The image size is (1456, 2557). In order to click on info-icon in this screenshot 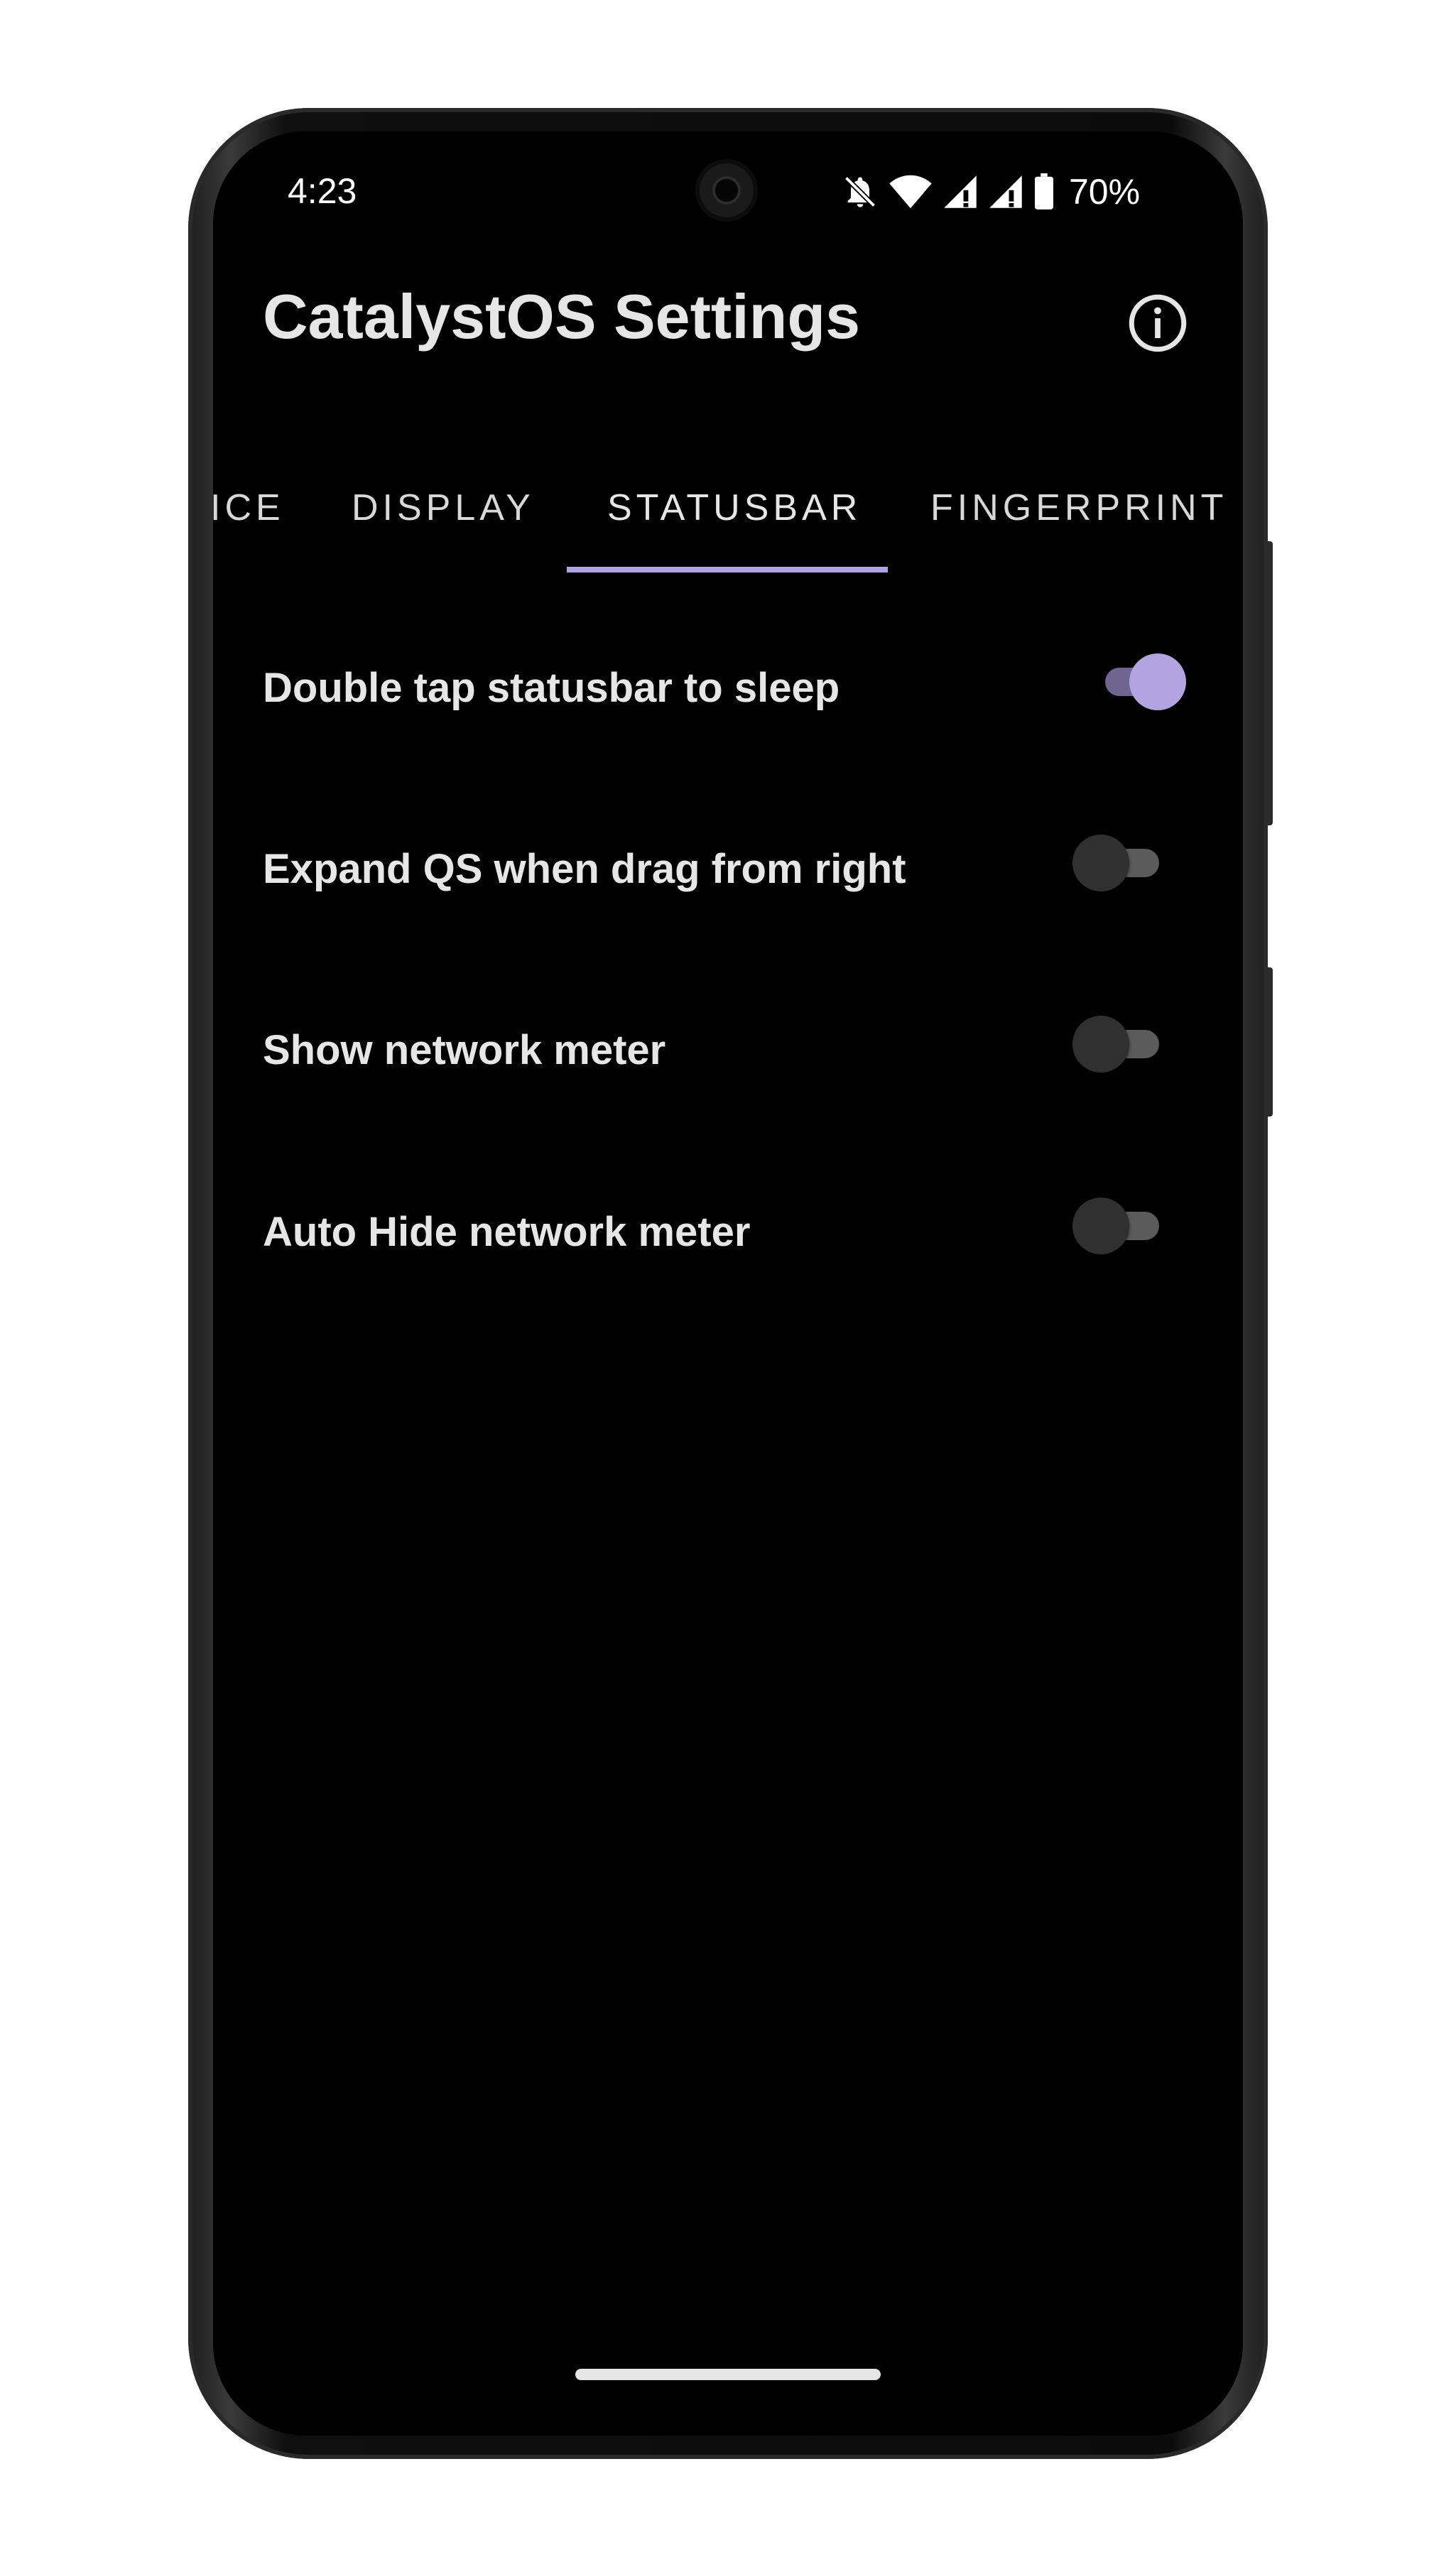, I will do `click(1158, 323)`.